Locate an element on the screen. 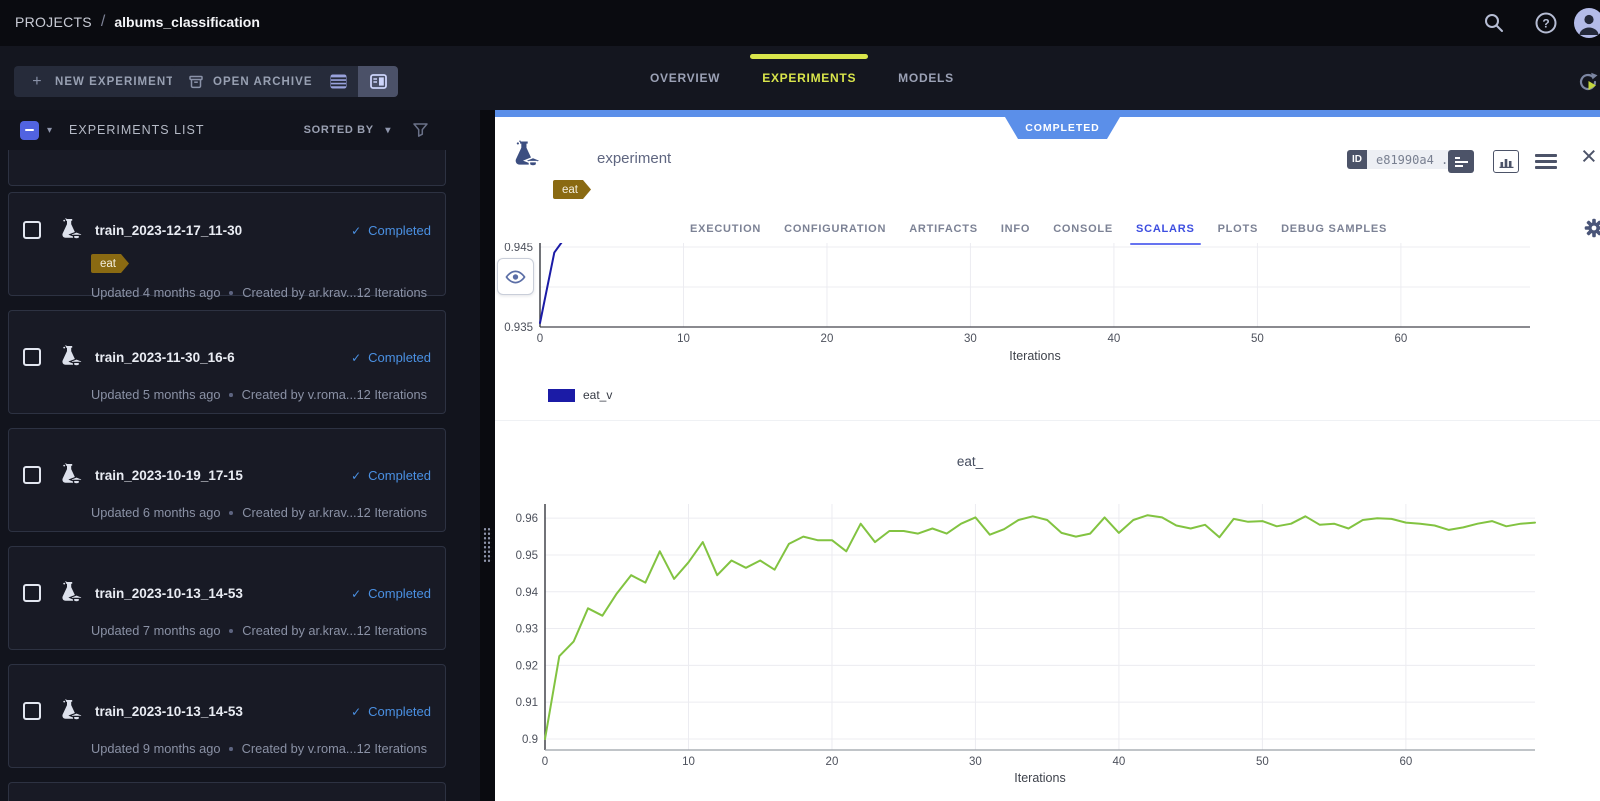  filter-funnel-icon is located at coordinates (420, 130).